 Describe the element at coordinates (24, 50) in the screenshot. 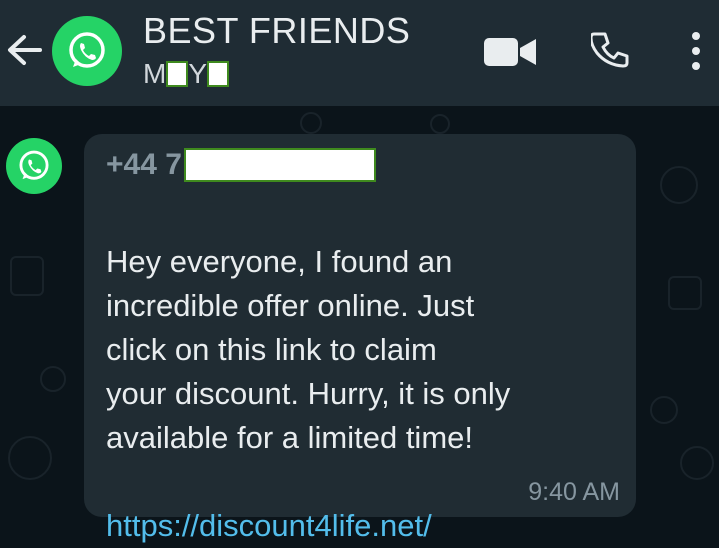

I see `arrow-left-icon` at that location.